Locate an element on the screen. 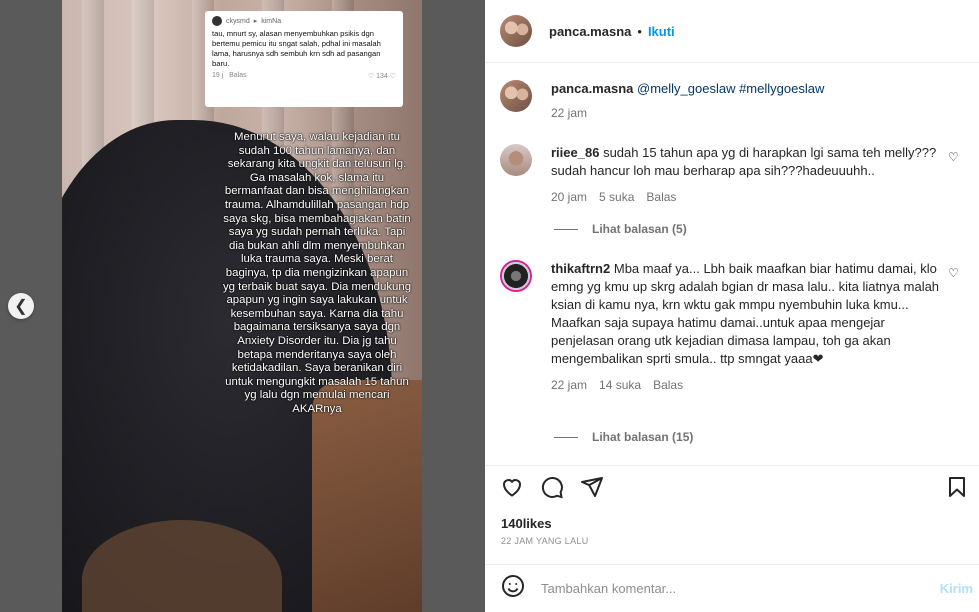 The image size is (979, 612). emoji-icon is located at coordinates (513, 588).